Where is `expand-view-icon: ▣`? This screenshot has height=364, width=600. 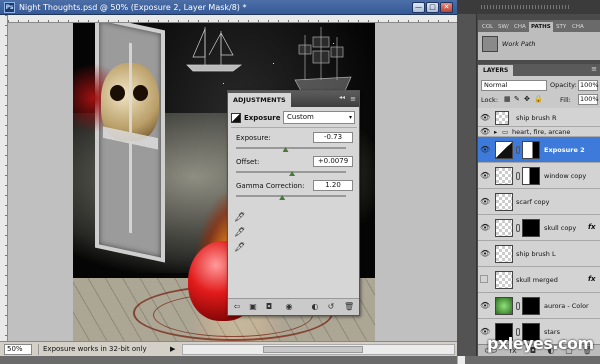
expand-view-icon: ▣ is located at coordinates (253, 307).